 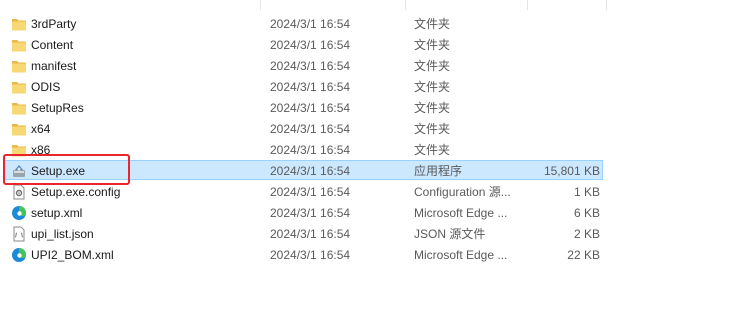 I want to click on file-name: x64, so click(x=41, y=129).